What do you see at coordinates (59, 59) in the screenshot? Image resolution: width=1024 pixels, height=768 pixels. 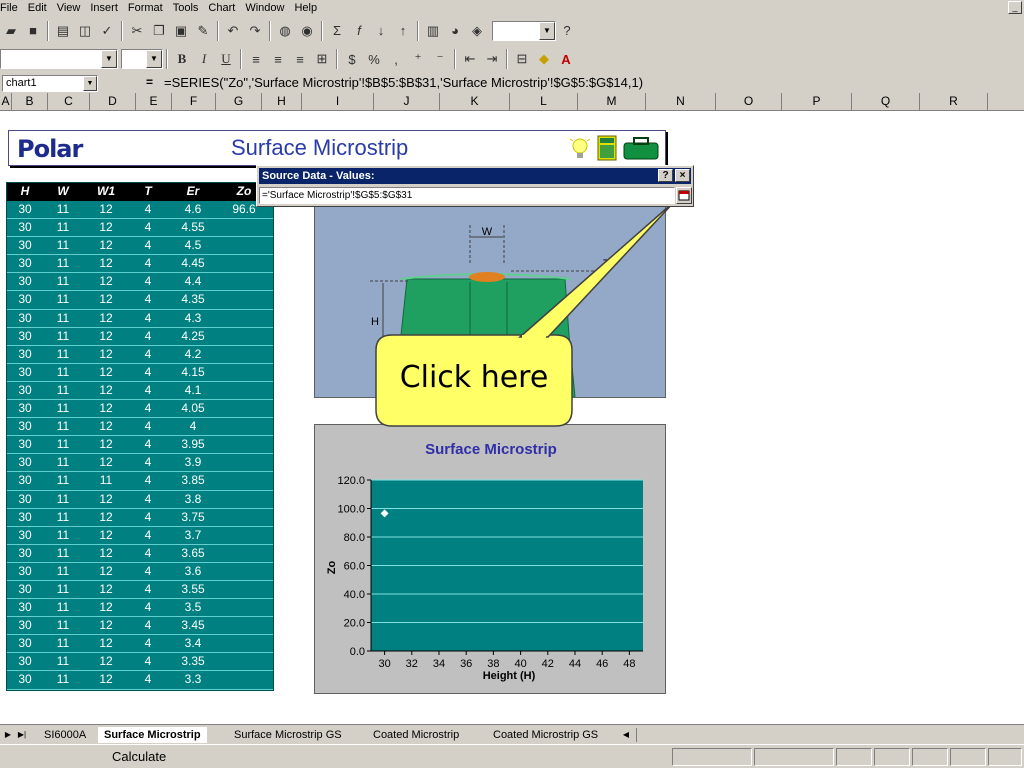 I see `font-name-combo: ▼` at bounding box center [59, 59].